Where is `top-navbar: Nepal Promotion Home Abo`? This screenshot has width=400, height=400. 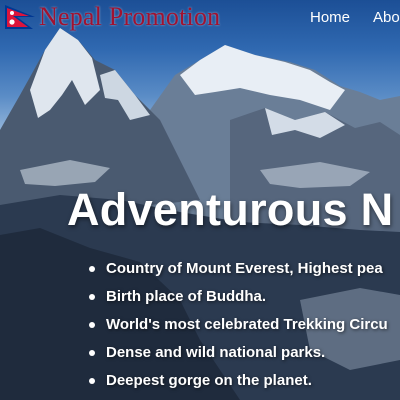
top-navbar: Nepal Promotion Home Abo is located at coordinates (200, 18).